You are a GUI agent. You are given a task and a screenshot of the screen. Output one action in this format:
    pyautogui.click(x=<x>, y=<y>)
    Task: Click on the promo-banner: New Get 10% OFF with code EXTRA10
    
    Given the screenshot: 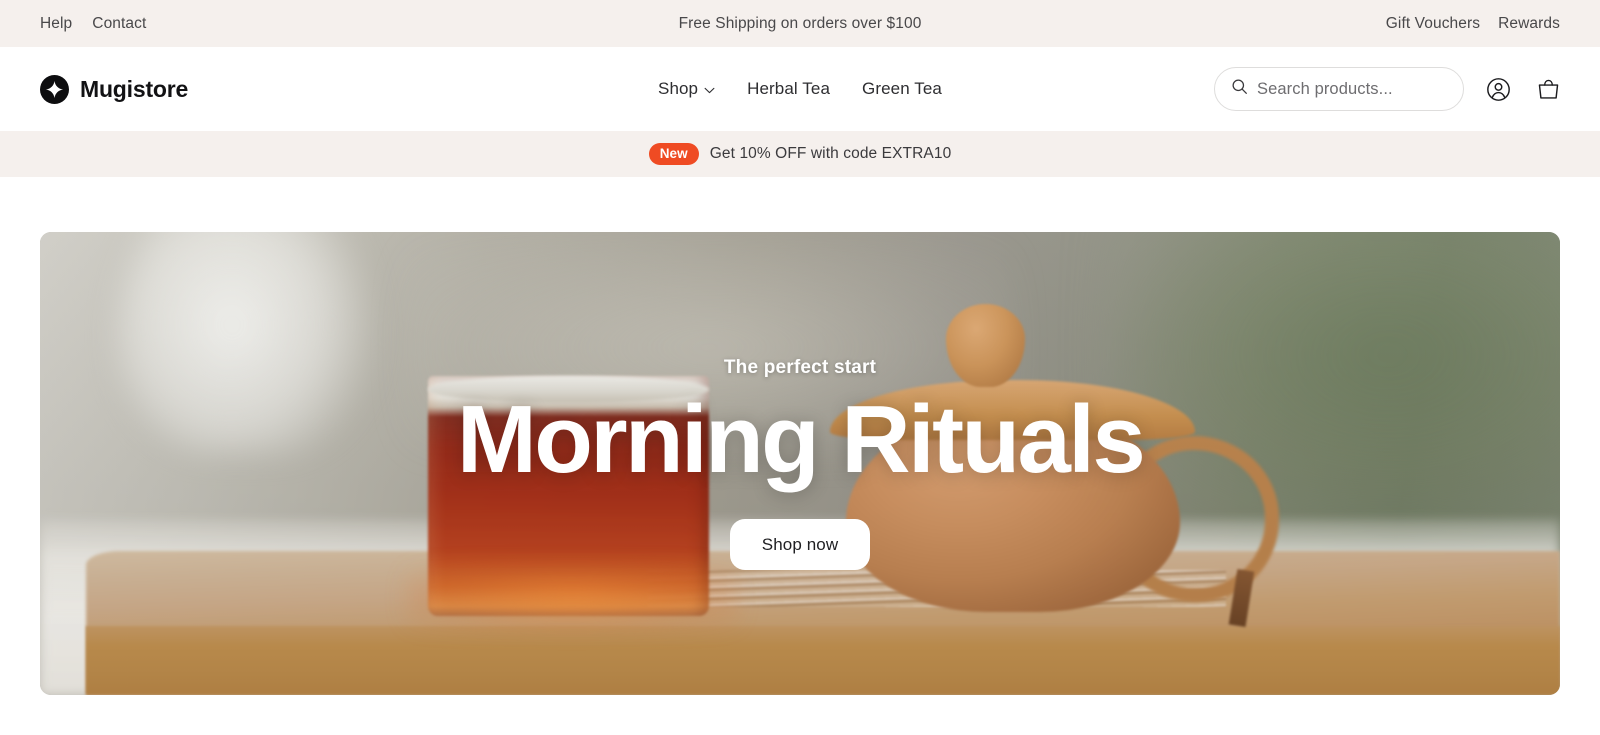 What is the action you would take?
    pyautogui.click(x=800, y=154)
    